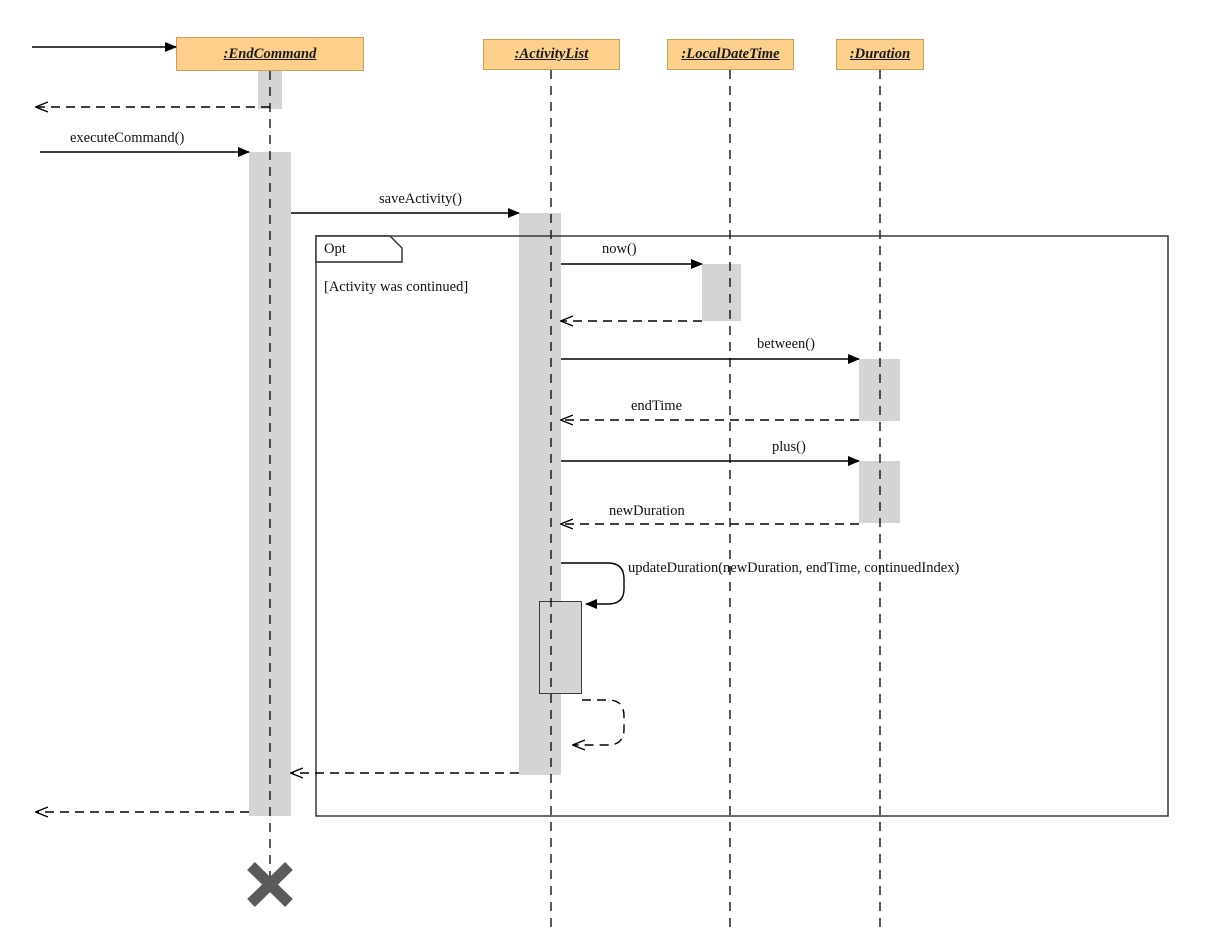  I want to click on fragment-guard-label: [Activity was continued], so click(396, 287).